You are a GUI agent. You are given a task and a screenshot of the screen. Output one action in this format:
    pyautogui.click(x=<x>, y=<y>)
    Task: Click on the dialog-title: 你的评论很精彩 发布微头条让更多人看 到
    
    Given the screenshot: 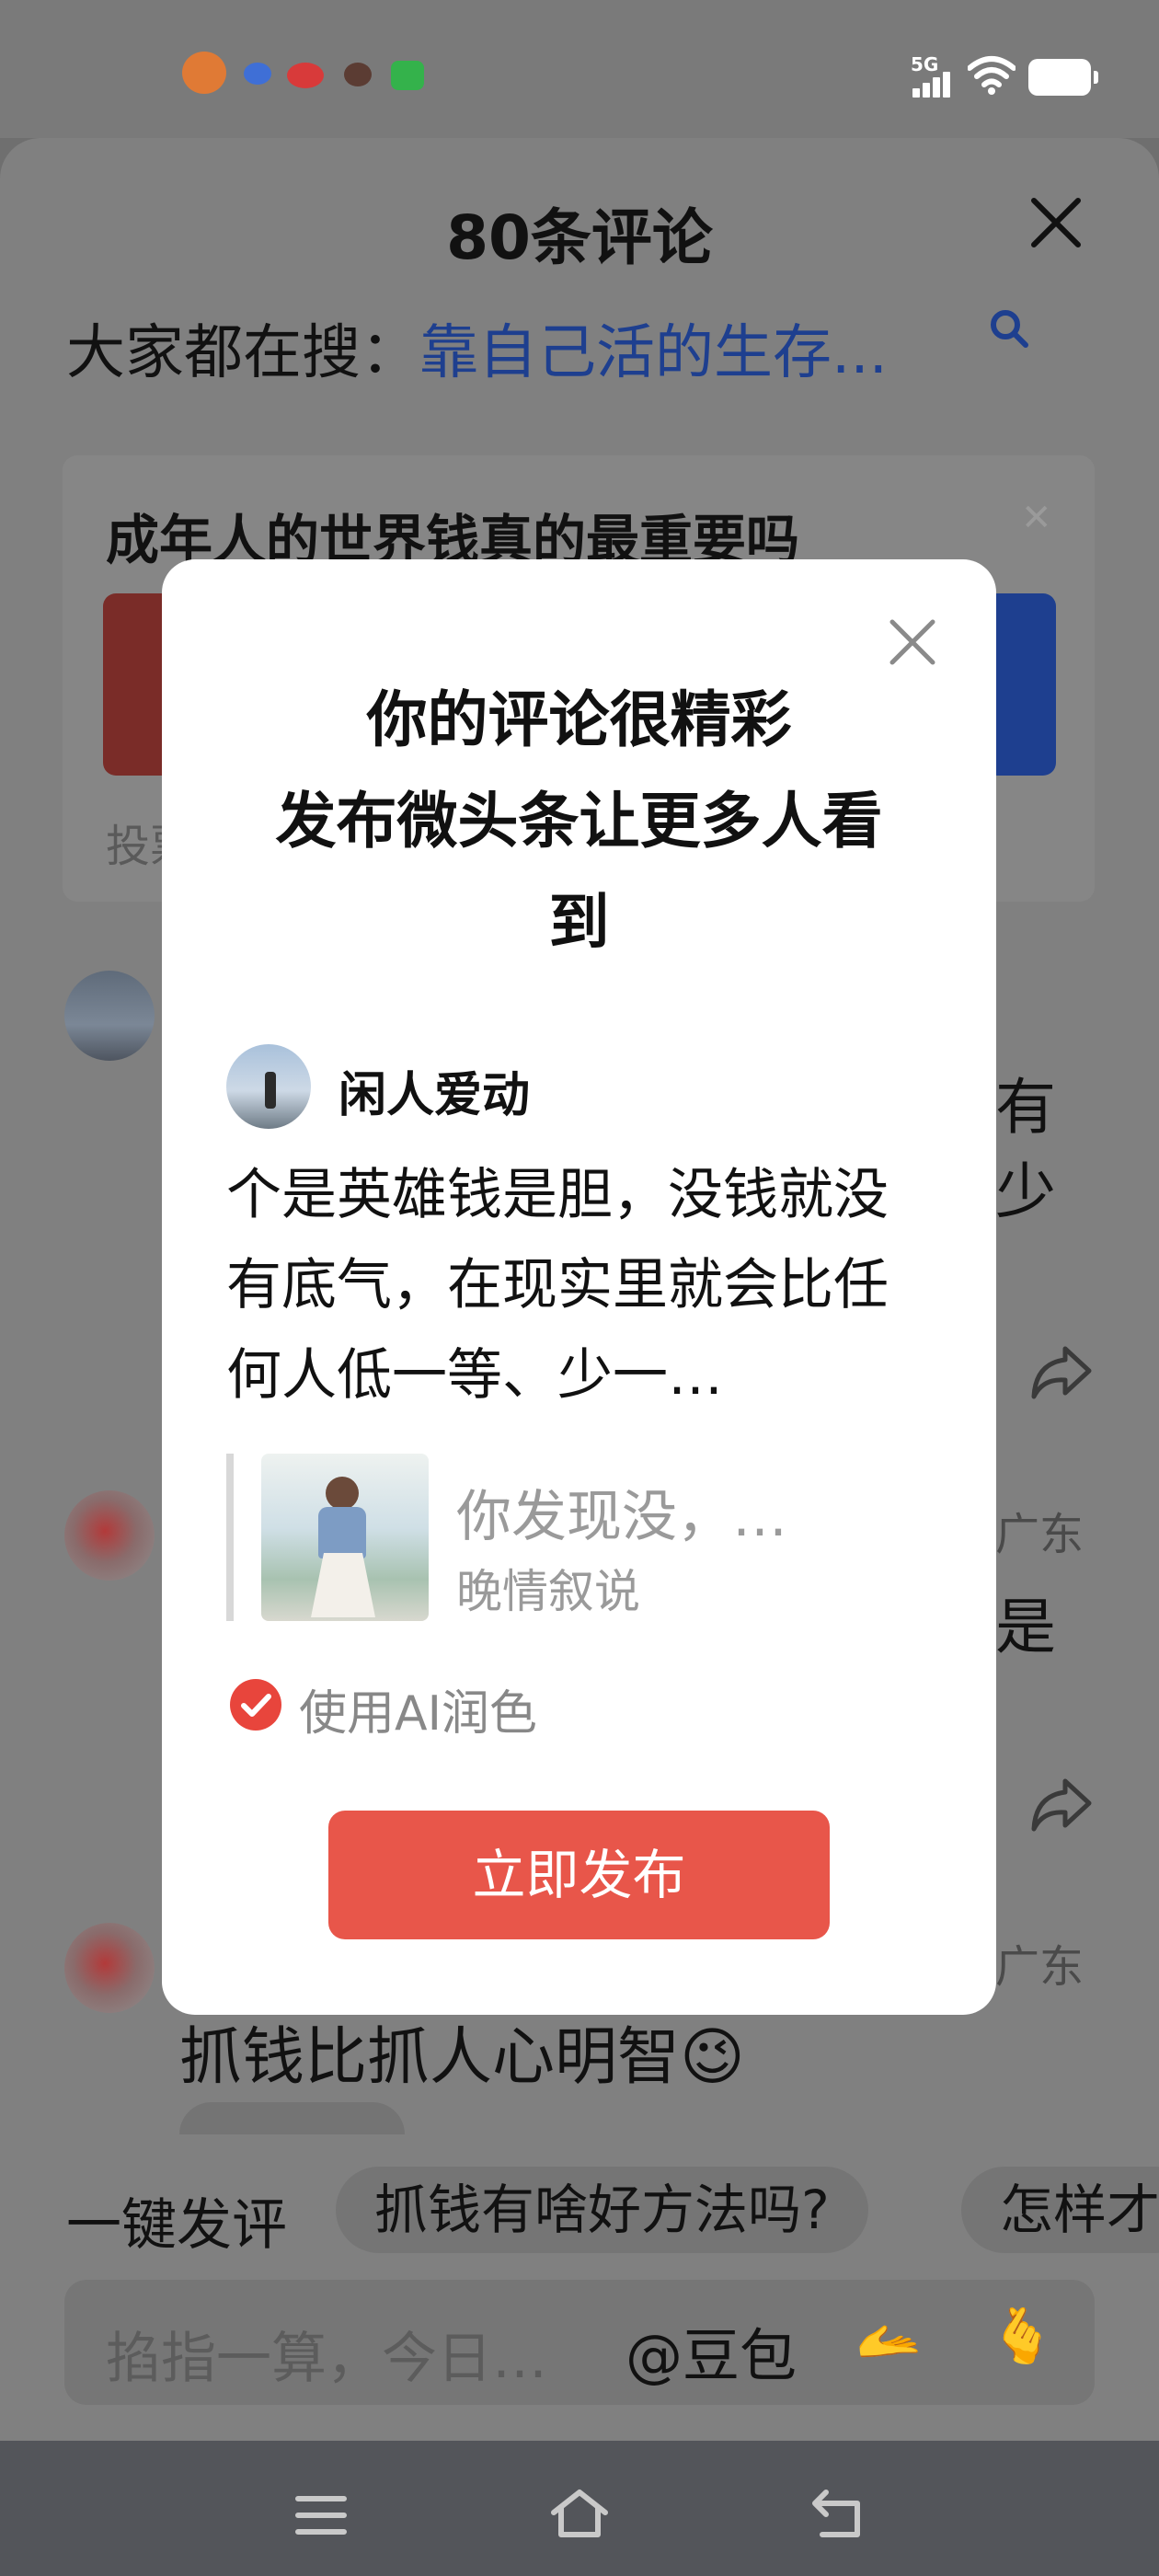 What is the action you would take?
    pyautogui.click(x=579, y=821)
    